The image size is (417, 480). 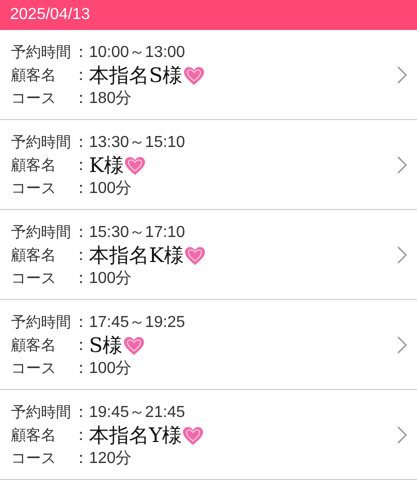 What do you see at coordinates (136, 255) in the screenshot?
I see `customer-name: 本指名K様` at bounding box center [136, 255].